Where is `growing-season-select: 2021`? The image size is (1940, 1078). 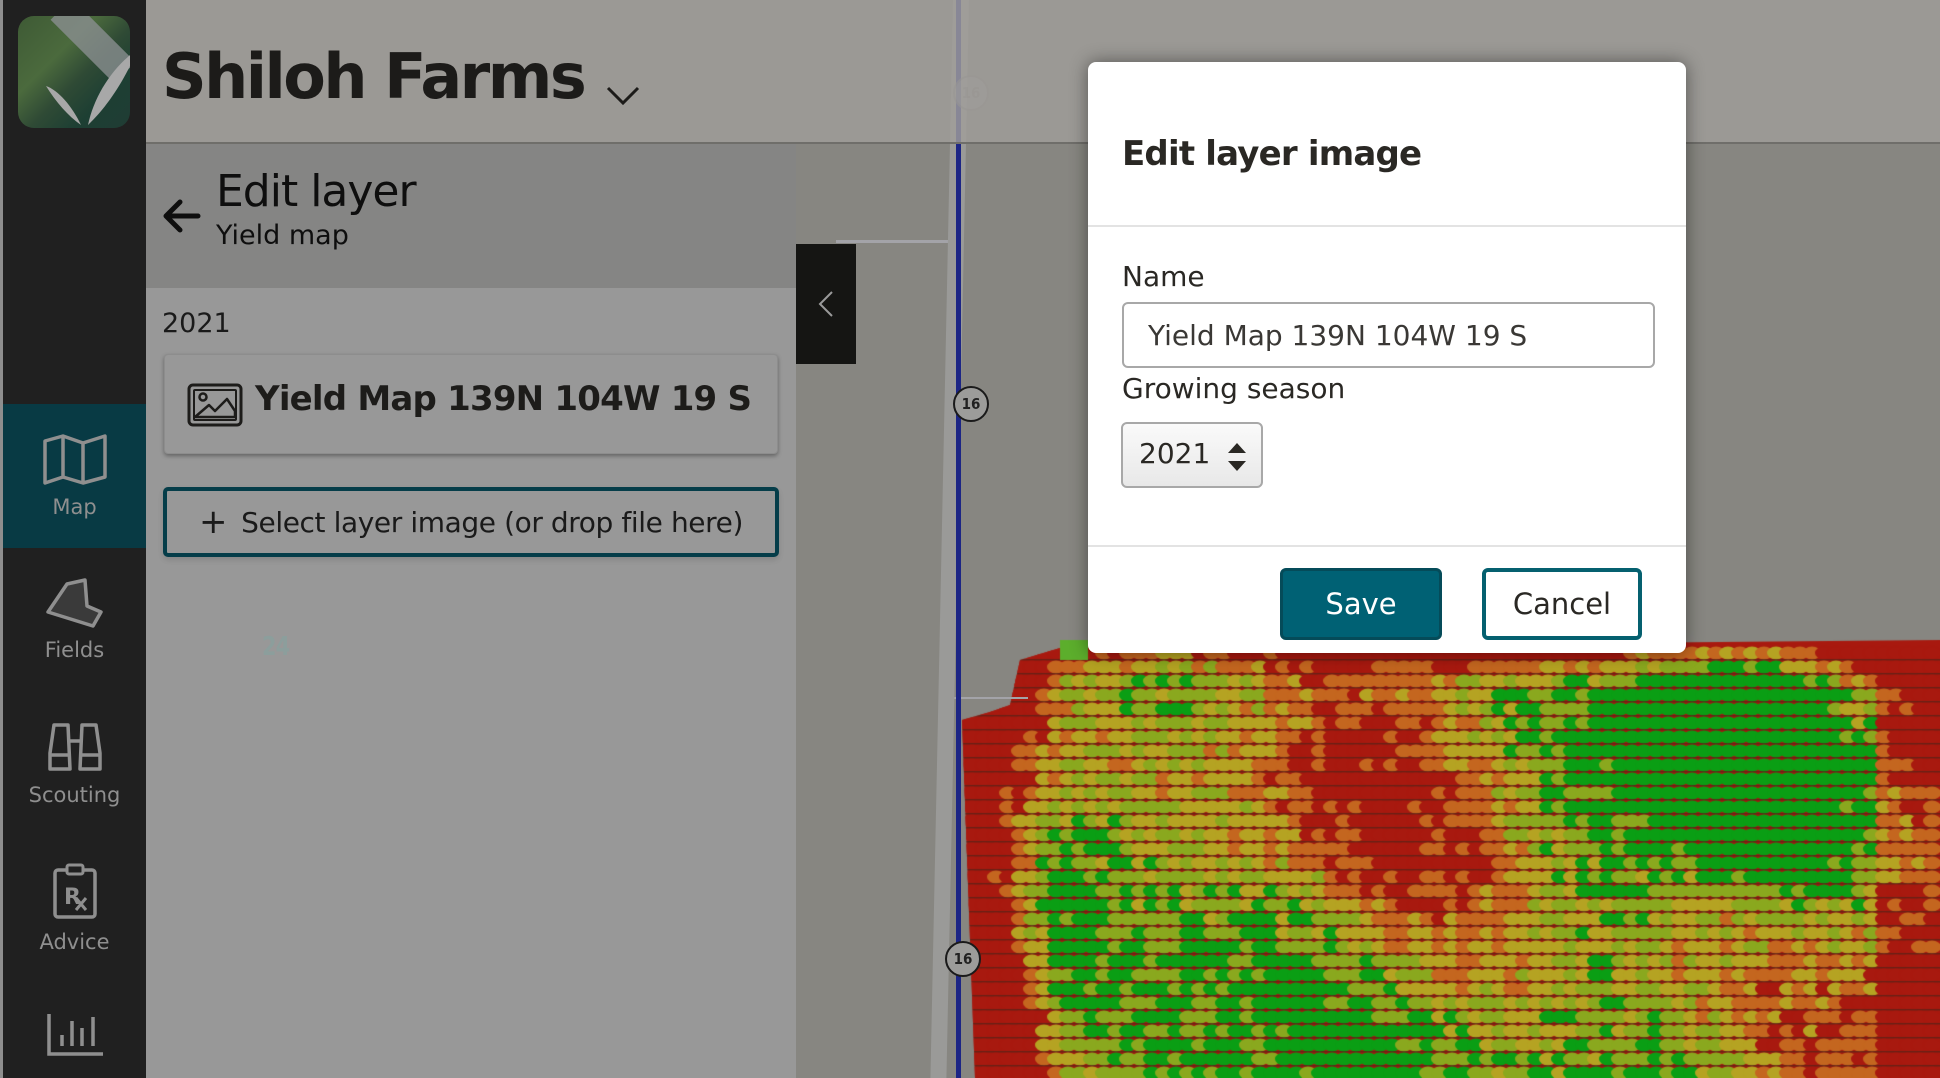 growing-season-select: 2021 is located at coordinates (1192, 455).